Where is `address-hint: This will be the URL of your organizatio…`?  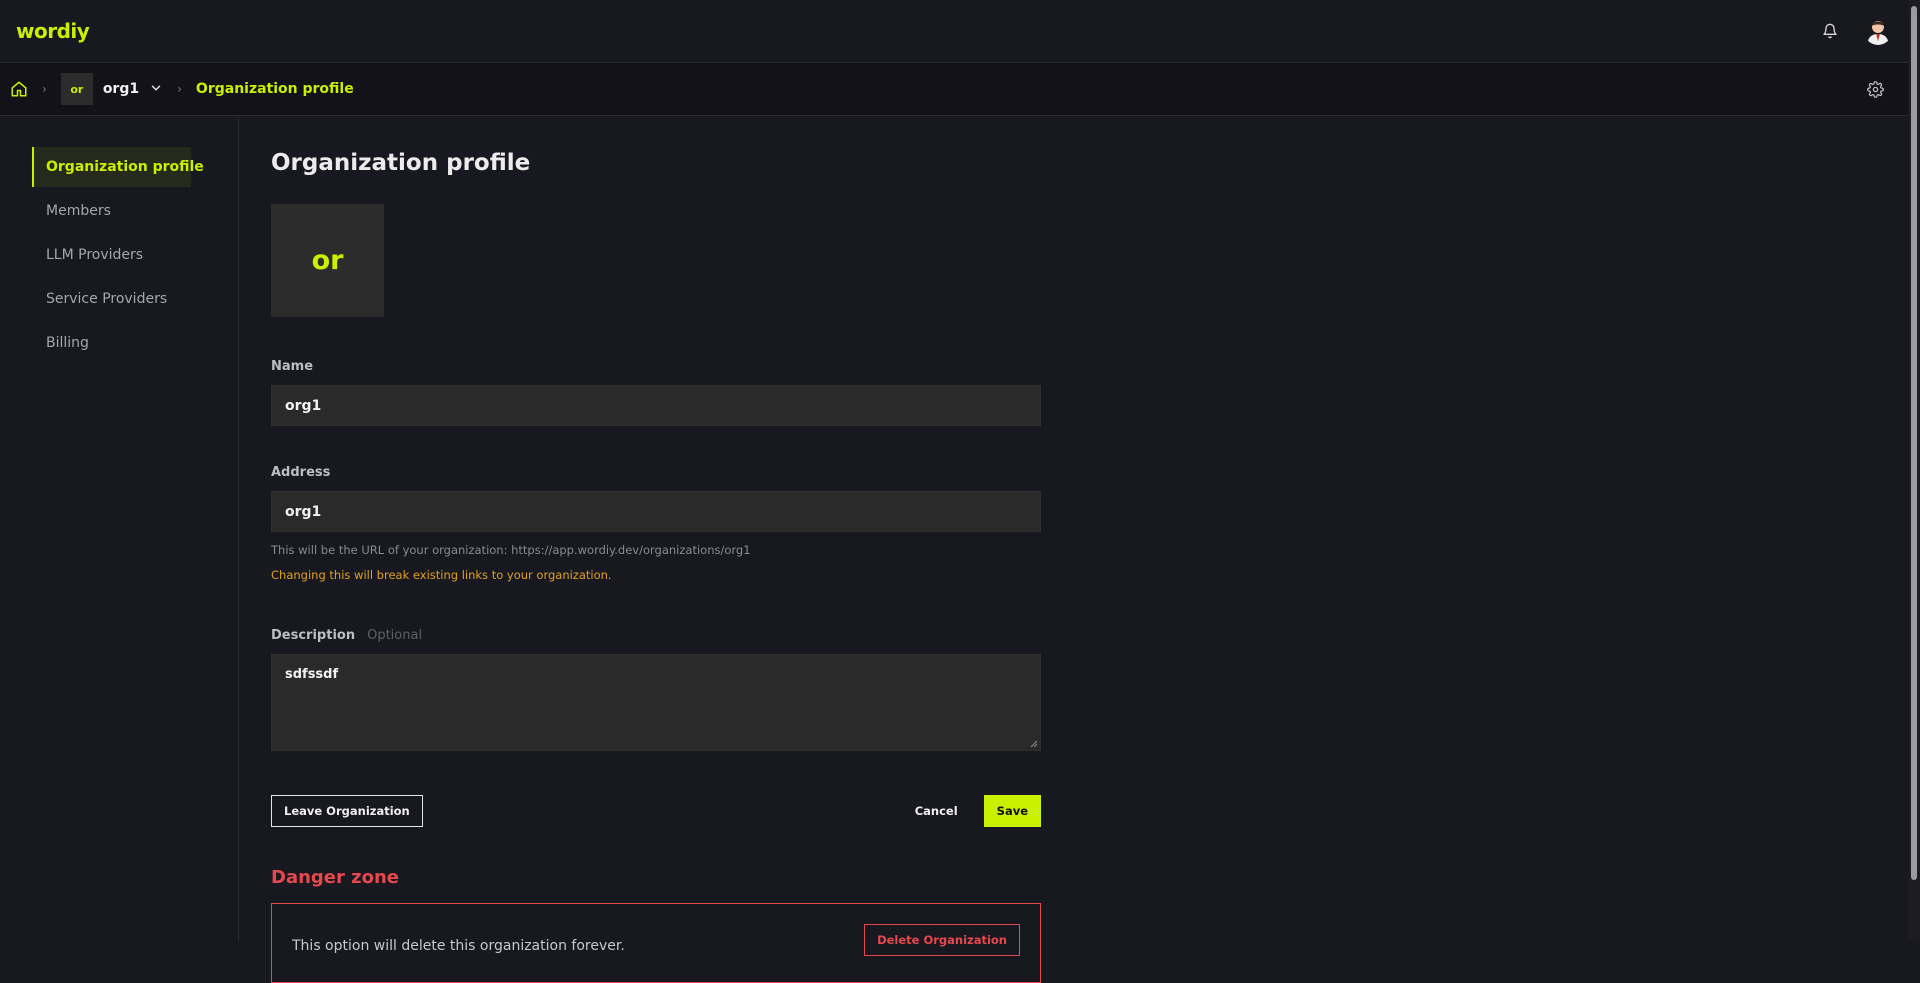
address-hint: This will be the URL of your organizatio… is located at coordinates (511, 550).